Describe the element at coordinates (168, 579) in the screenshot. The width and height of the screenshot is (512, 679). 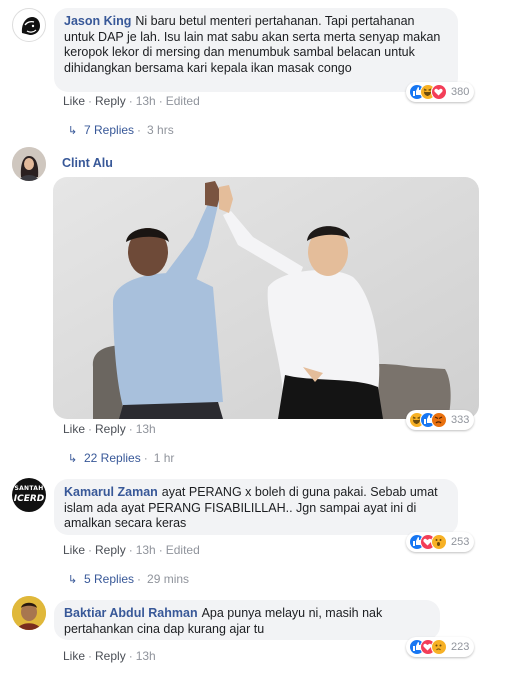
I see `replies-time: 29 mins` at that location.